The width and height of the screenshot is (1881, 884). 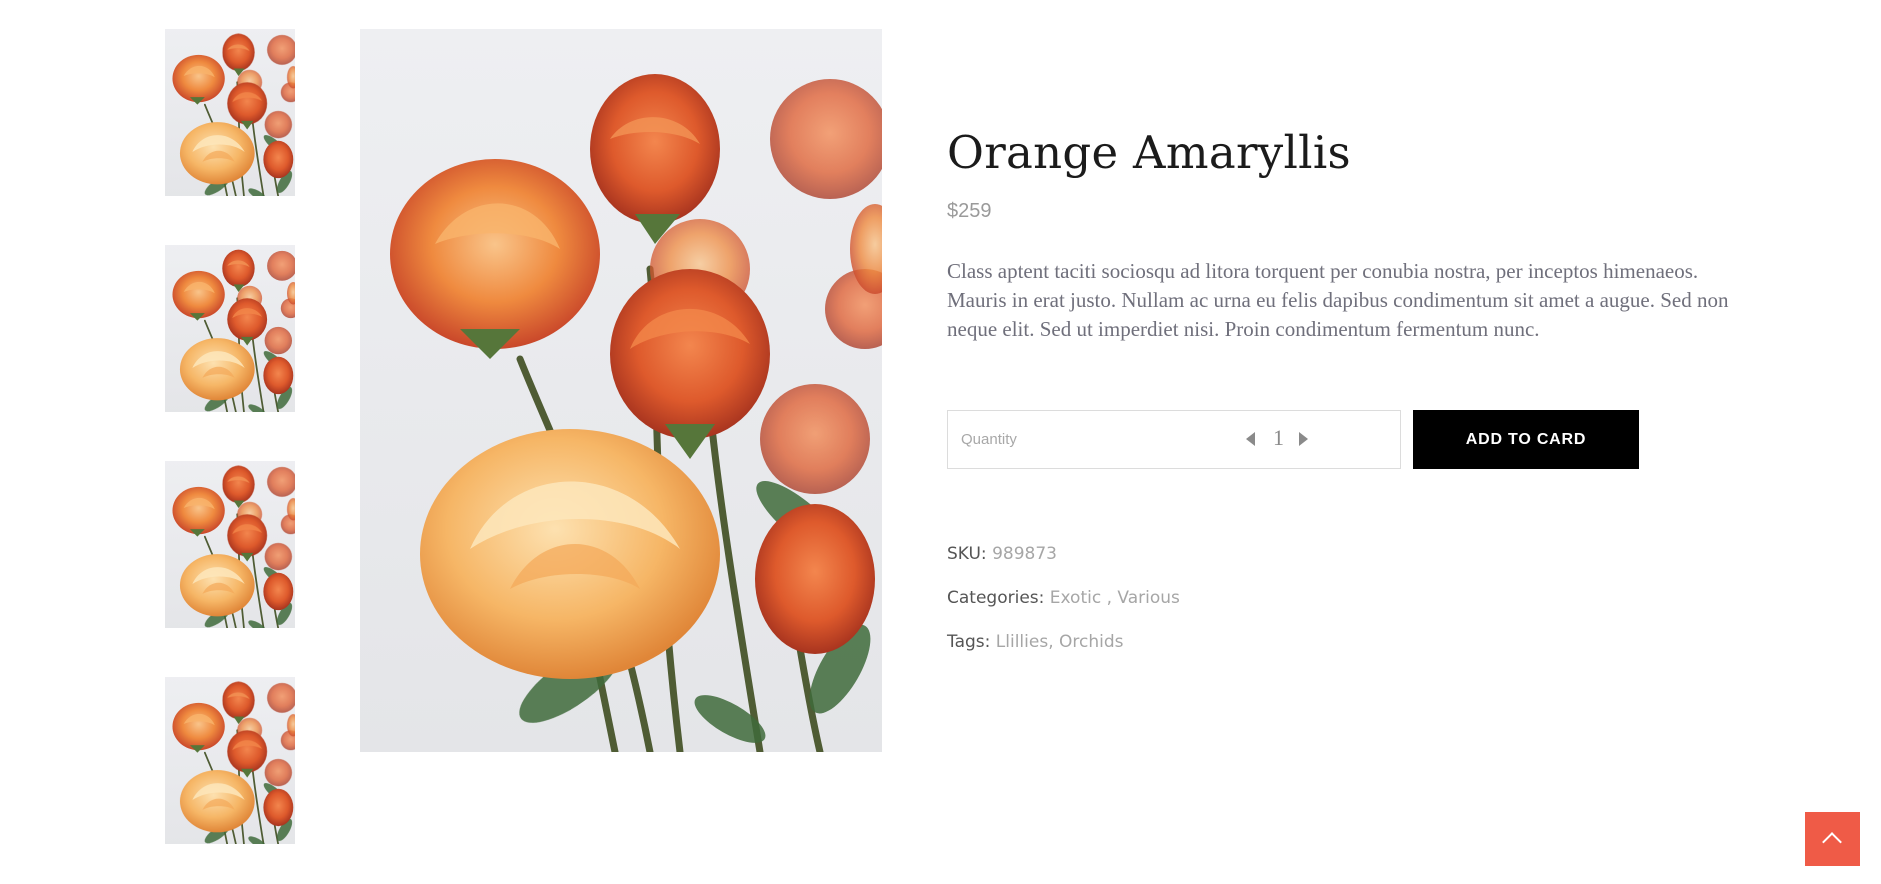 What do you see at coordinates (996, 598) in the screenshot?
I see `categories-label: Categories:` at bounding box center [996, 598].